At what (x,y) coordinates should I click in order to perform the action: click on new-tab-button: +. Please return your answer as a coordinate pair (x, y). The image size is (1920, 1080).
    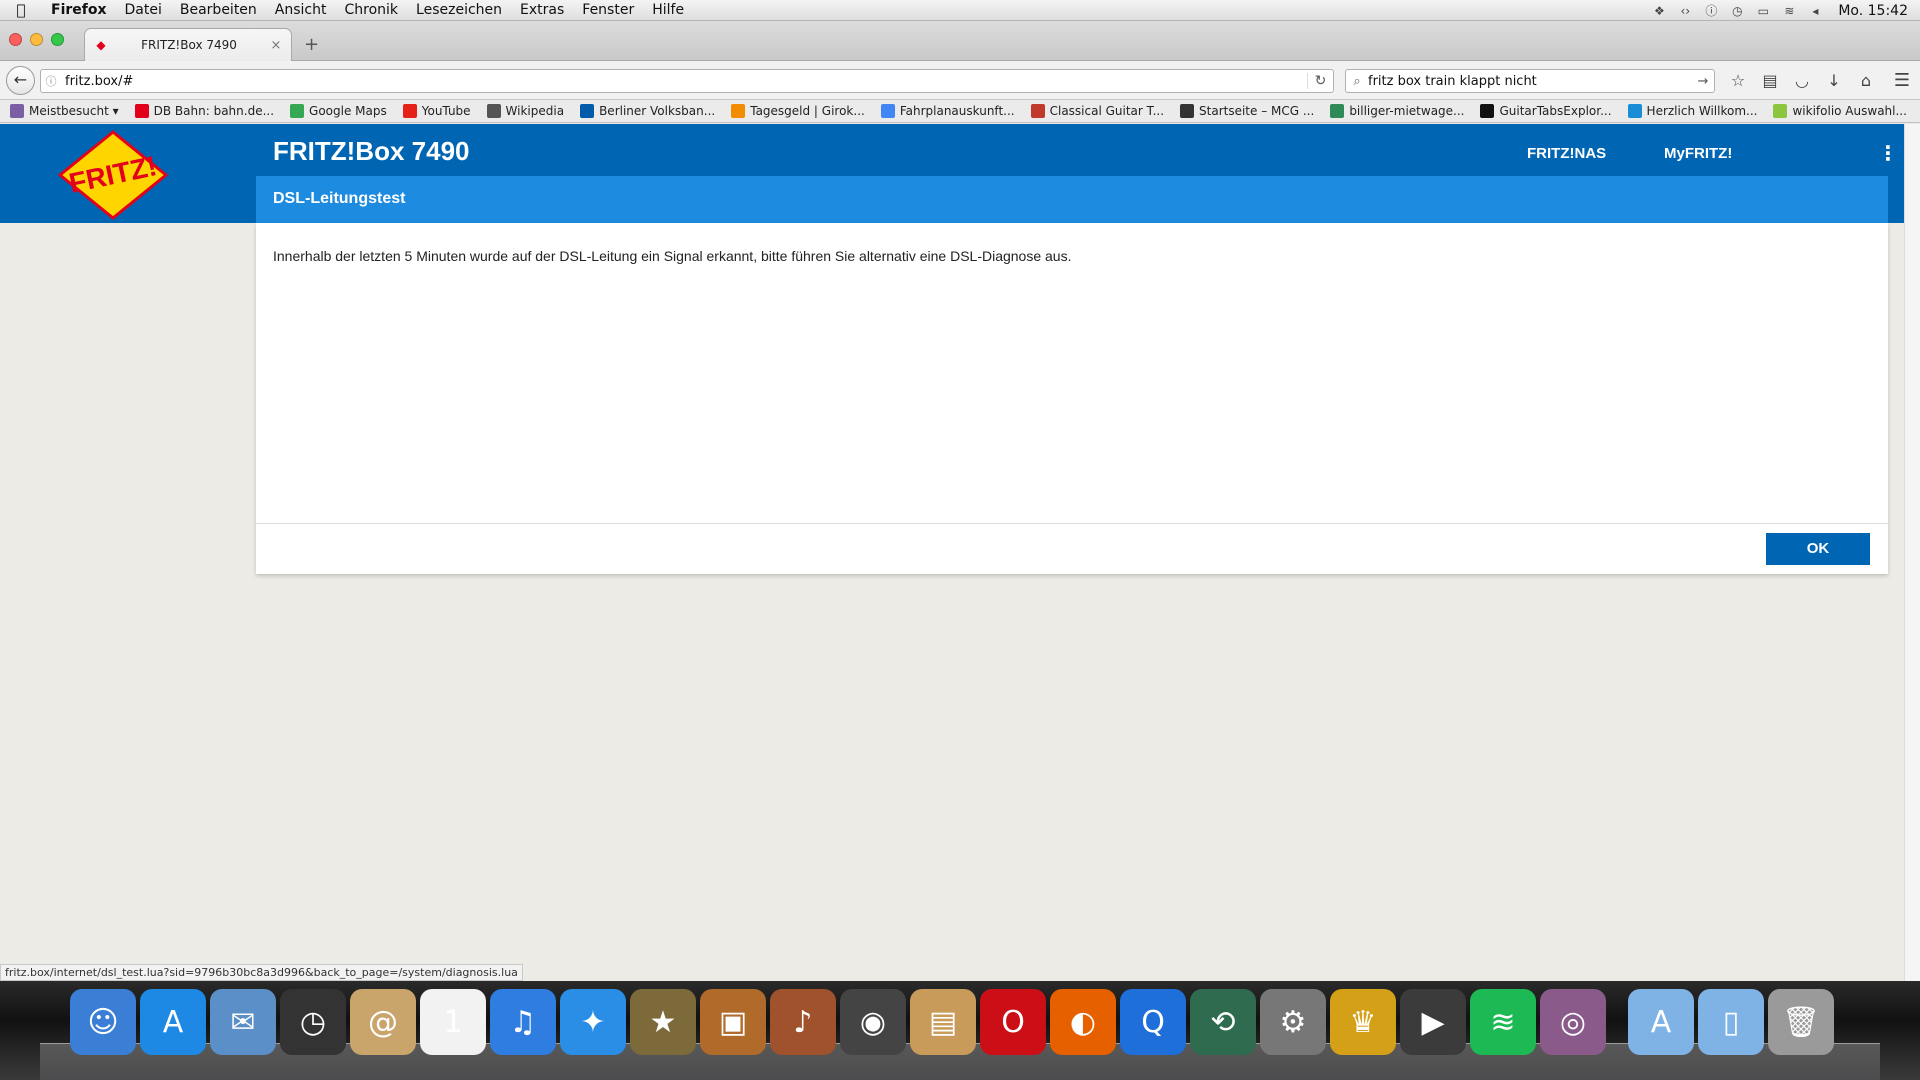
    Looking at the image, I should click on (311, 44).